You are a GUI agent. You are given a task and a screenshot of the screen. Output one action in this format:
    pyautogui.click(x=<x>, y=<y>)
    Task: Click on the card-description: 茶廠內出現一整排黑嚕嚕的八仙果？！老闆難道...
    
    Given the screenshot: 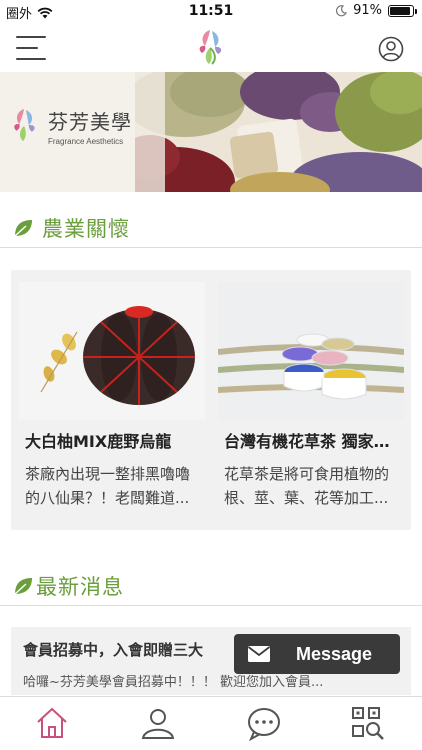 What is the action you would take?
    pyautogui.click(x=108, y=486)
    